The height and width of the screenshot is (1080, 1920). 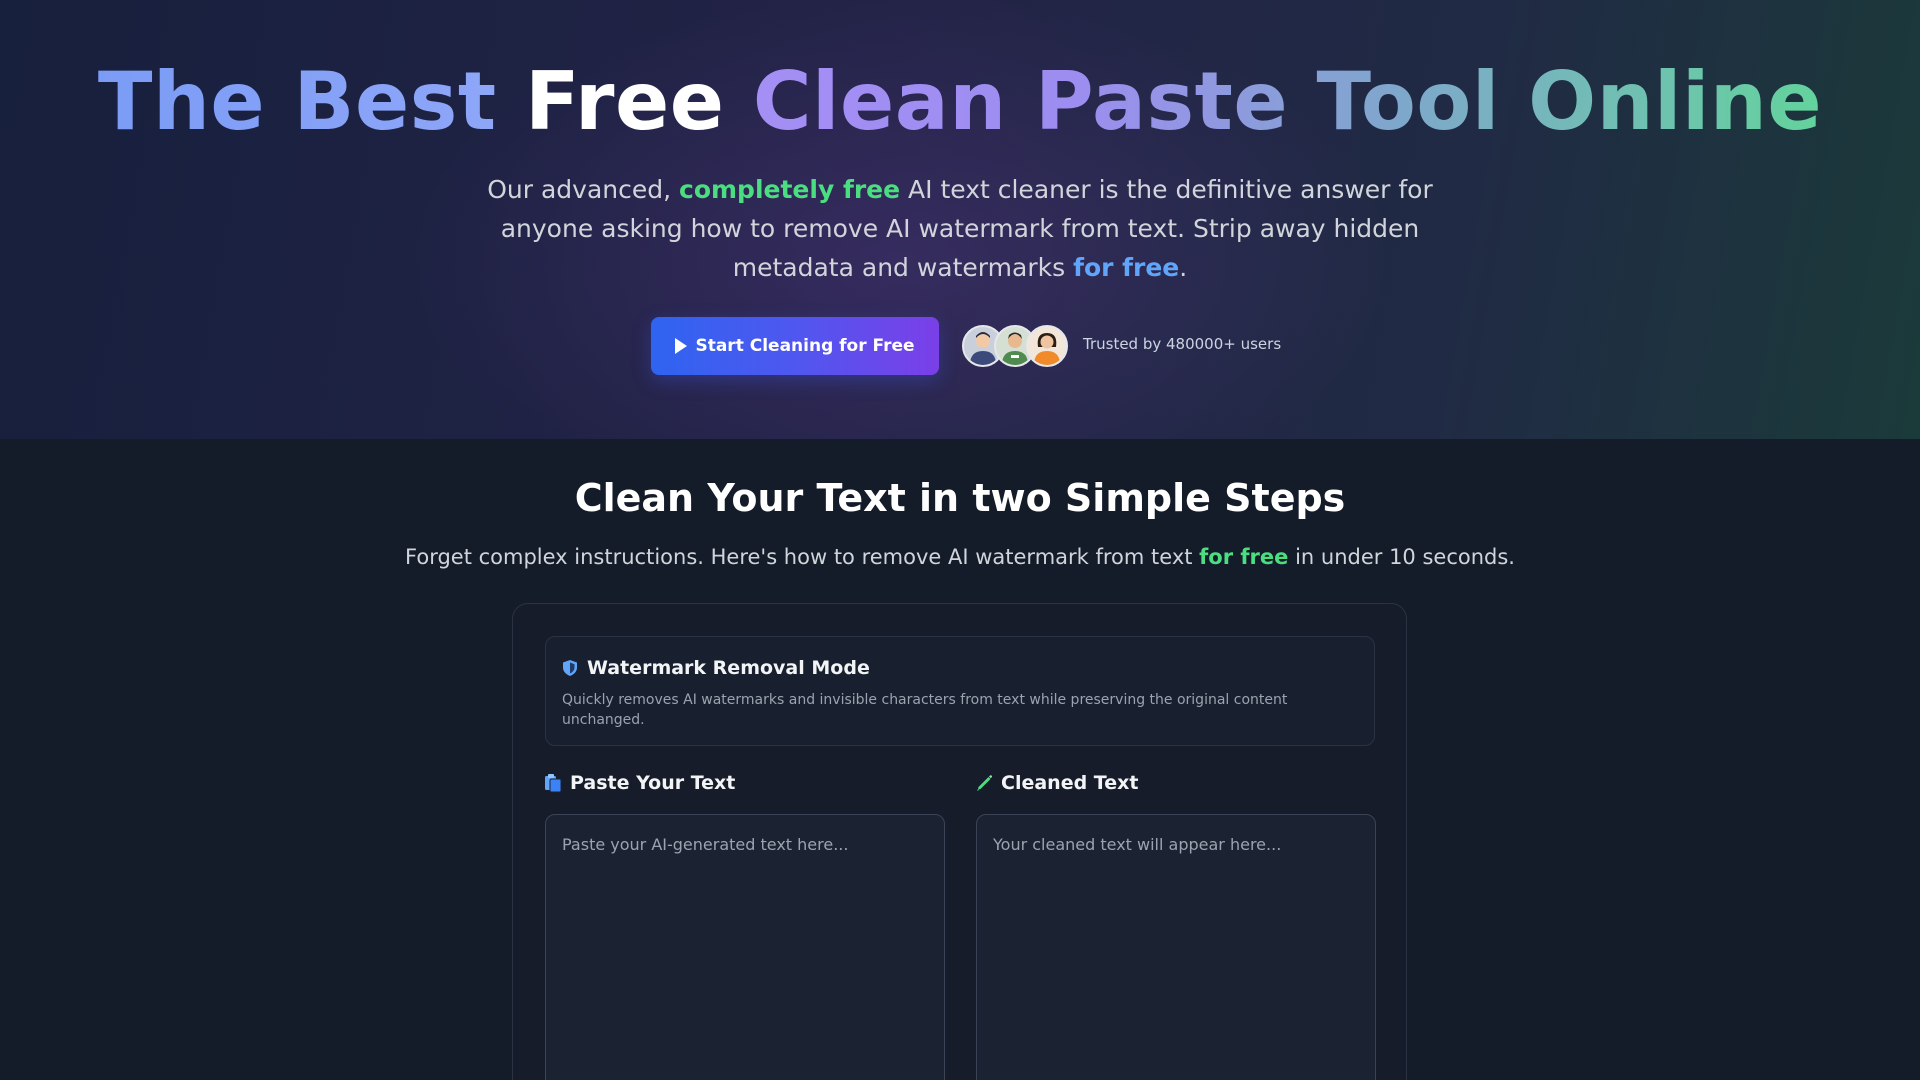 What do you see at coordinates (1176, 947) in the screenshot?
I see `cleaned-text-output` at bounding box center [1176, 947].